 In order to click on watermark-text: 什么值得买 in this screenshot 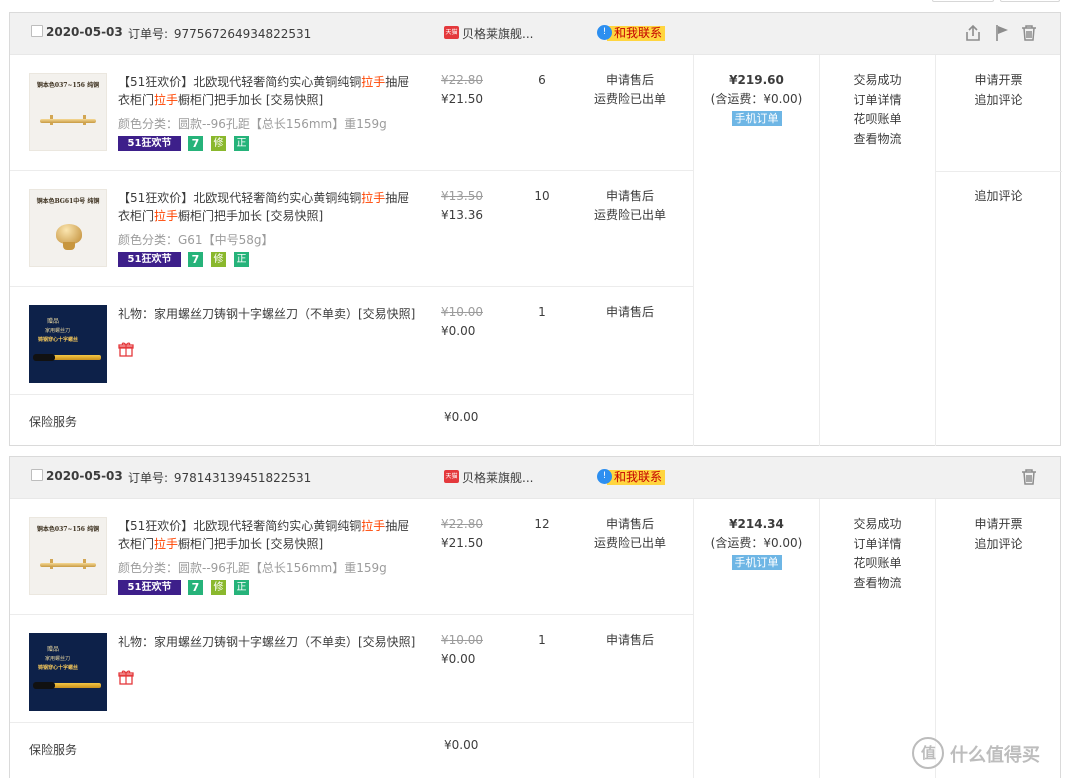, I will do `click(995, 755)`.